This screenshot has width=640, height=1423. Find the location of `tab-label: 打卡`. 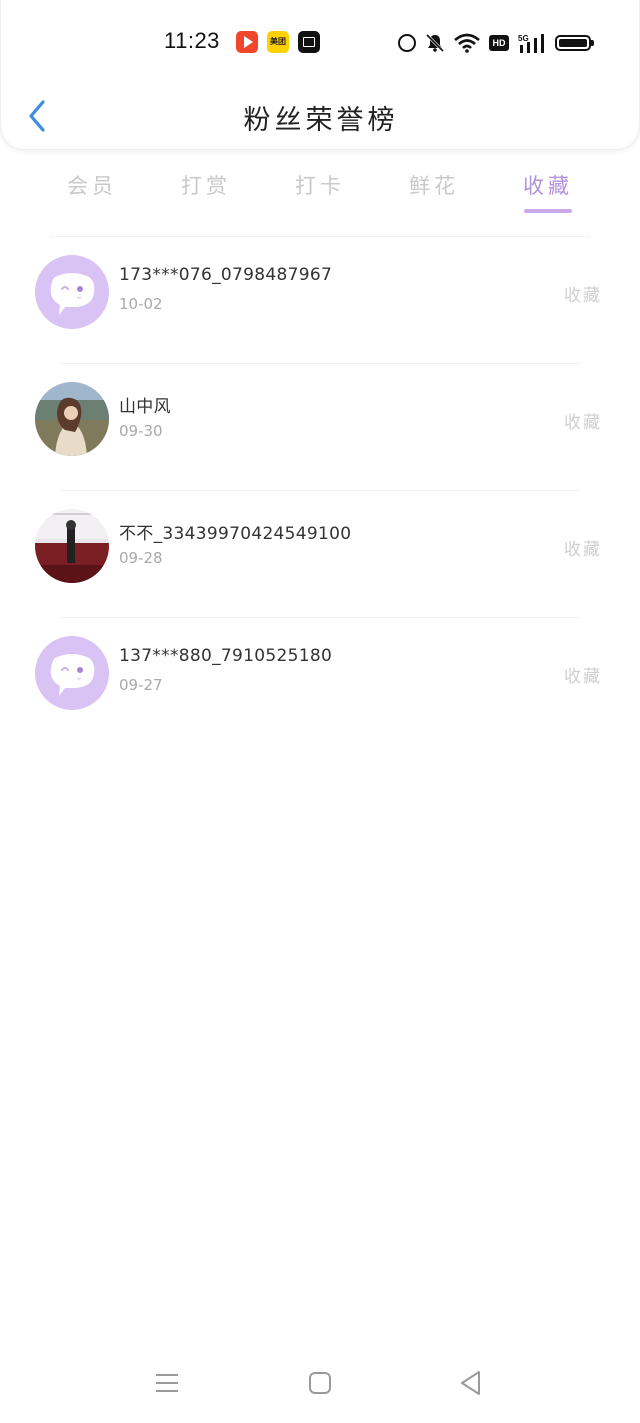

tab-label: 打卡 is located at coordinates (320, 186).